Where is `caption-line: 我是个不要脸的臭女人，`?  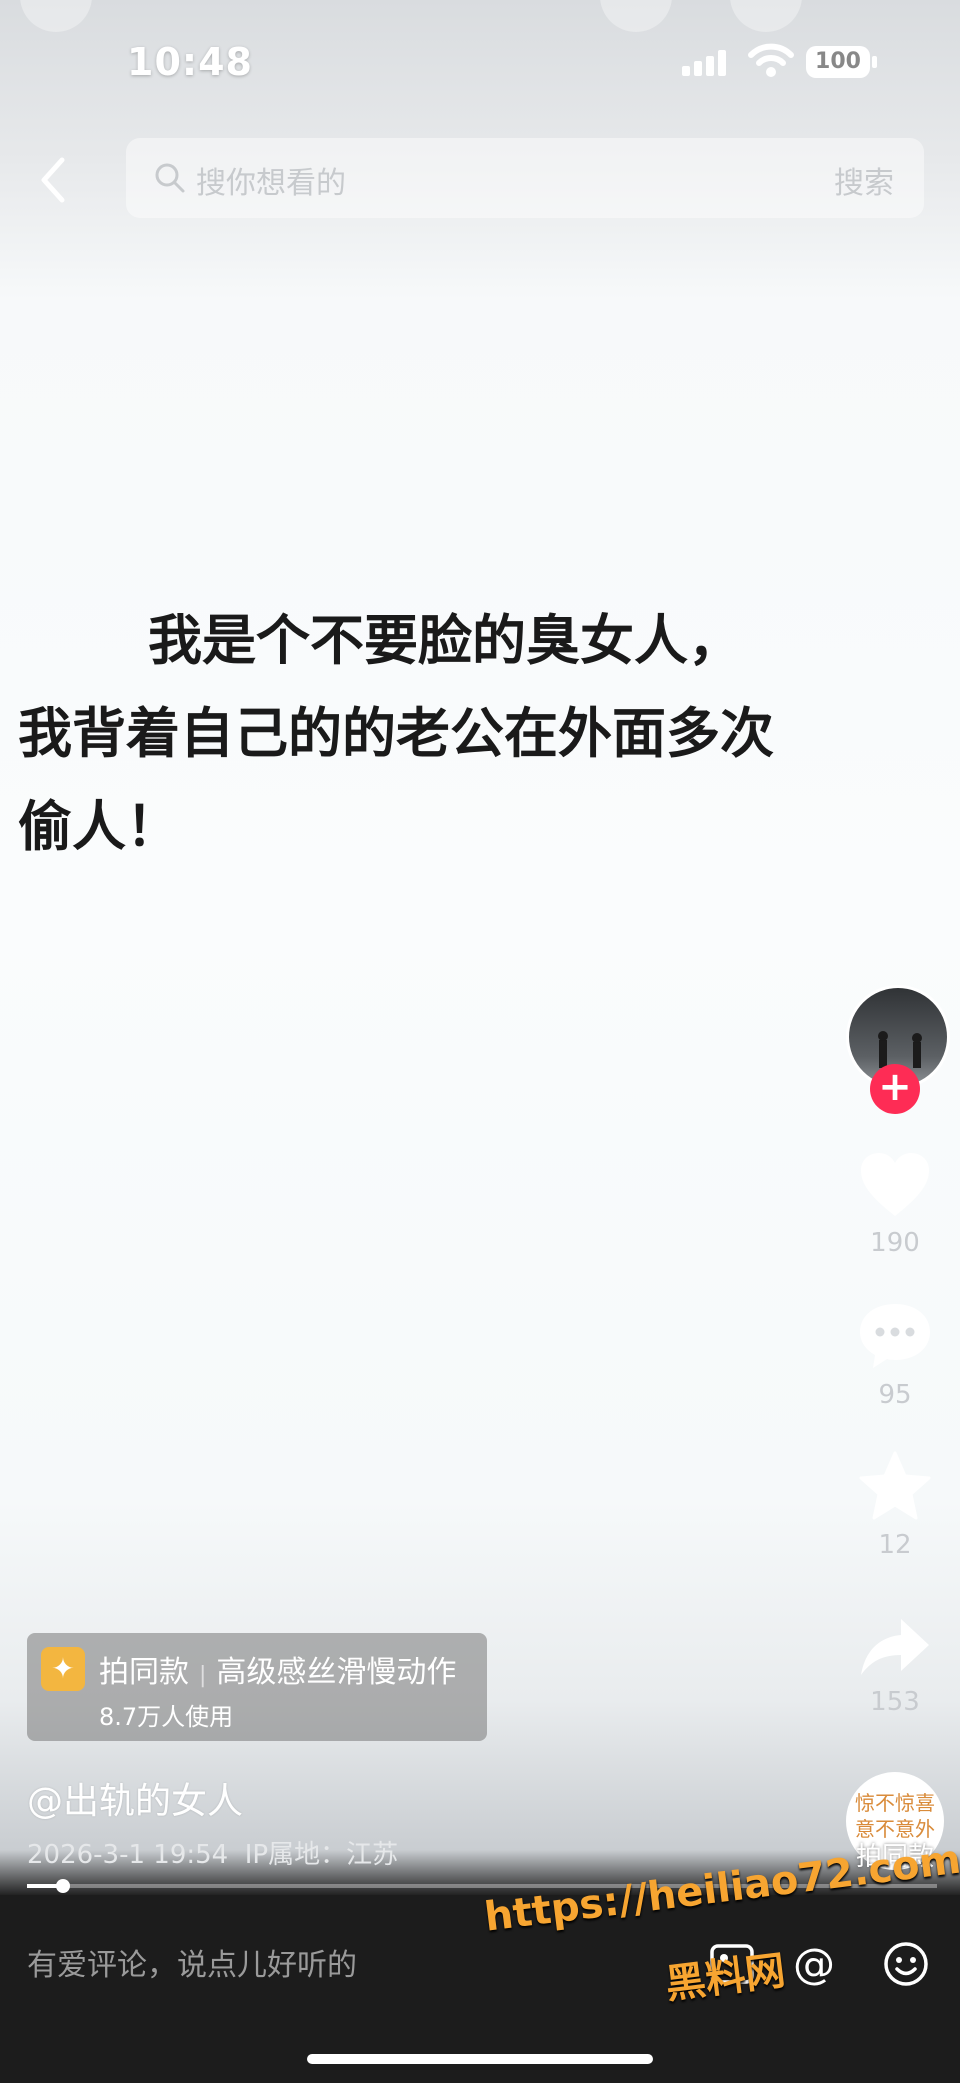
caption-line: 我是个不要脸的臭女人， is located at coordinates (445, 640).